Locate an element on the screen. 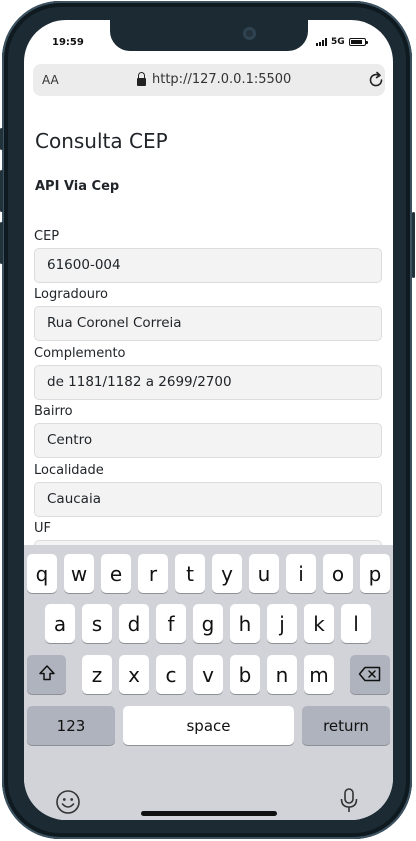 The width and height of the screenshot is (416, 841). key-r: r is located at coordinates (153, 573).